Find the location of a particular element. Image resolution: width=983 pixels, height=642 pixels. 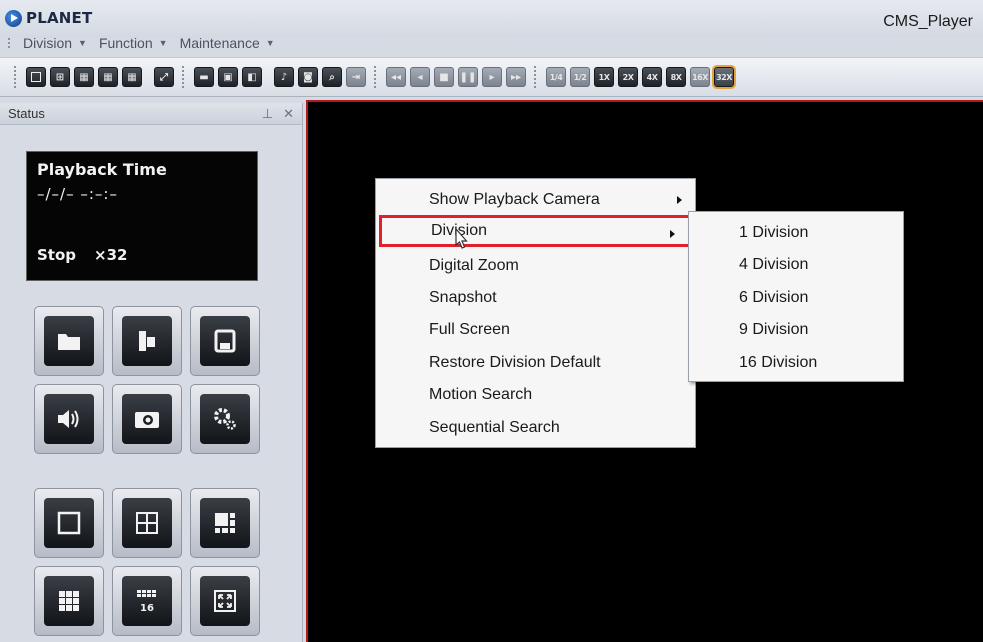

menu-item-full-screen: Full Screen is located at coordinates (536, 330).